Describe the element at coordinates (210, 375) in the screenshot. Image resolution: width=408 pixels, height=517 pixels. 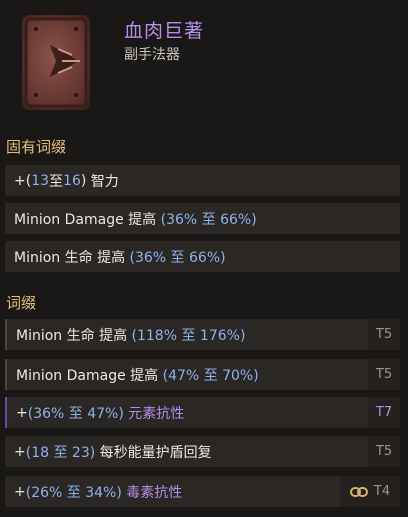
I see `affix-range: (47% 至 70%)` at that location.